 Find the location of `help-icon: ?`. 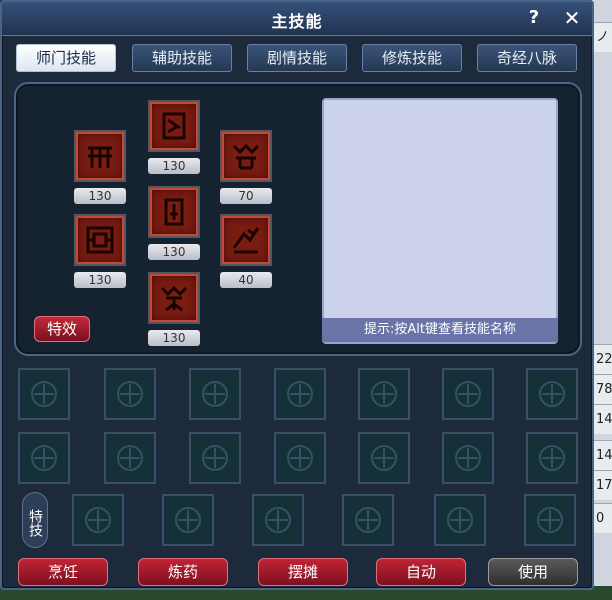

help-icon: ? is located at coordinates (534, 18).